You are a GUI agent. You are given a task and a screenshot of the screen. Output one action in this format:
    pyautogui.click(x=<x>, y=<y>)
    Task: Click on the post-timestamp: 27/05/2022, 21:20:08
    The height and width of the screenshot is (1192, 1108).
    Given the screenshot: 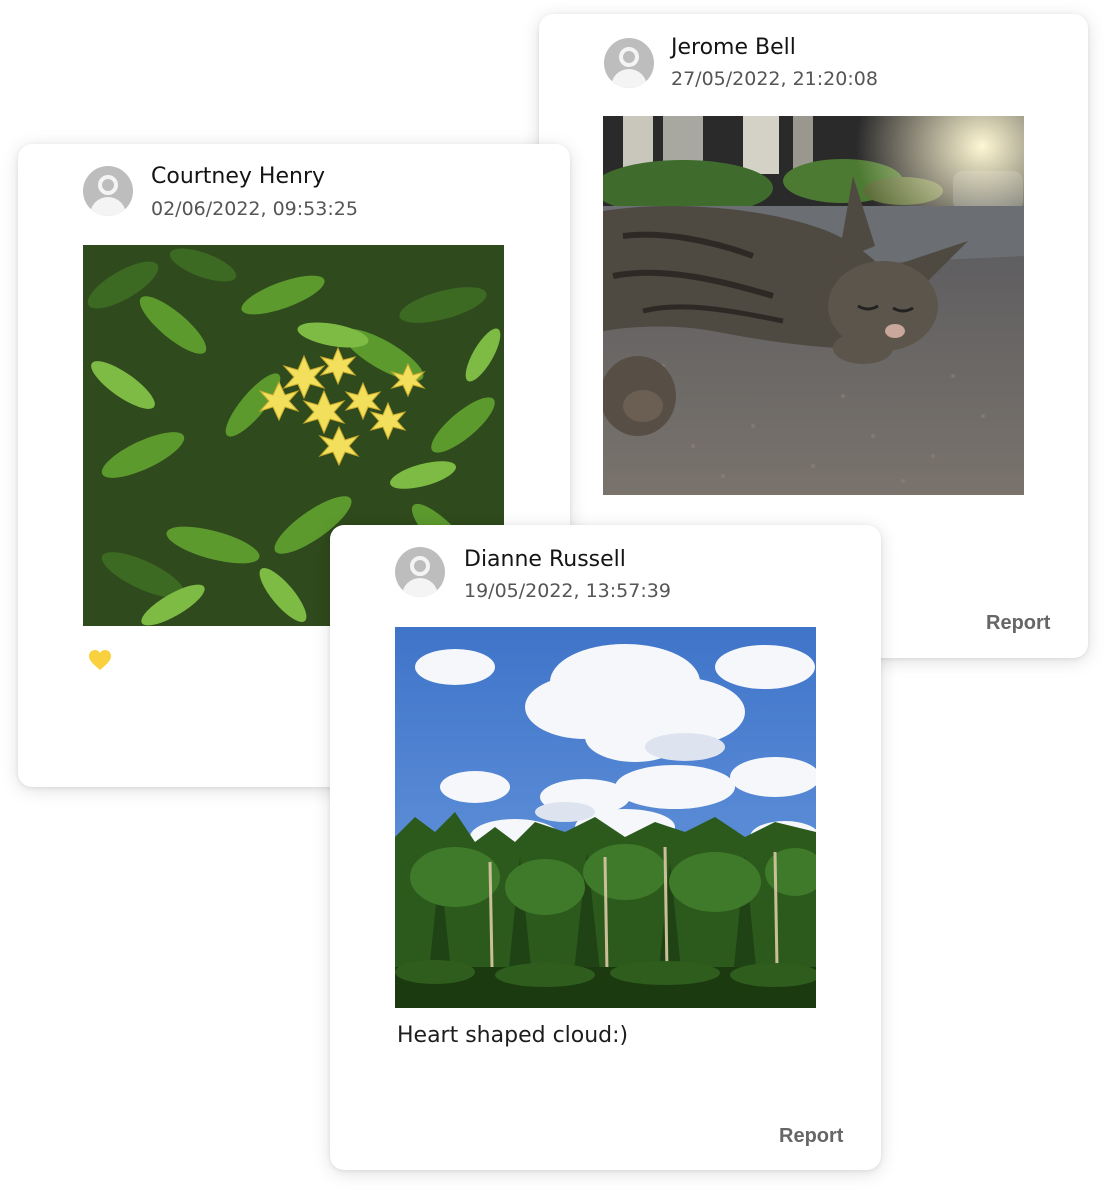 What is the action you would take?
    pyautogui.click(x=774, y=79)
    